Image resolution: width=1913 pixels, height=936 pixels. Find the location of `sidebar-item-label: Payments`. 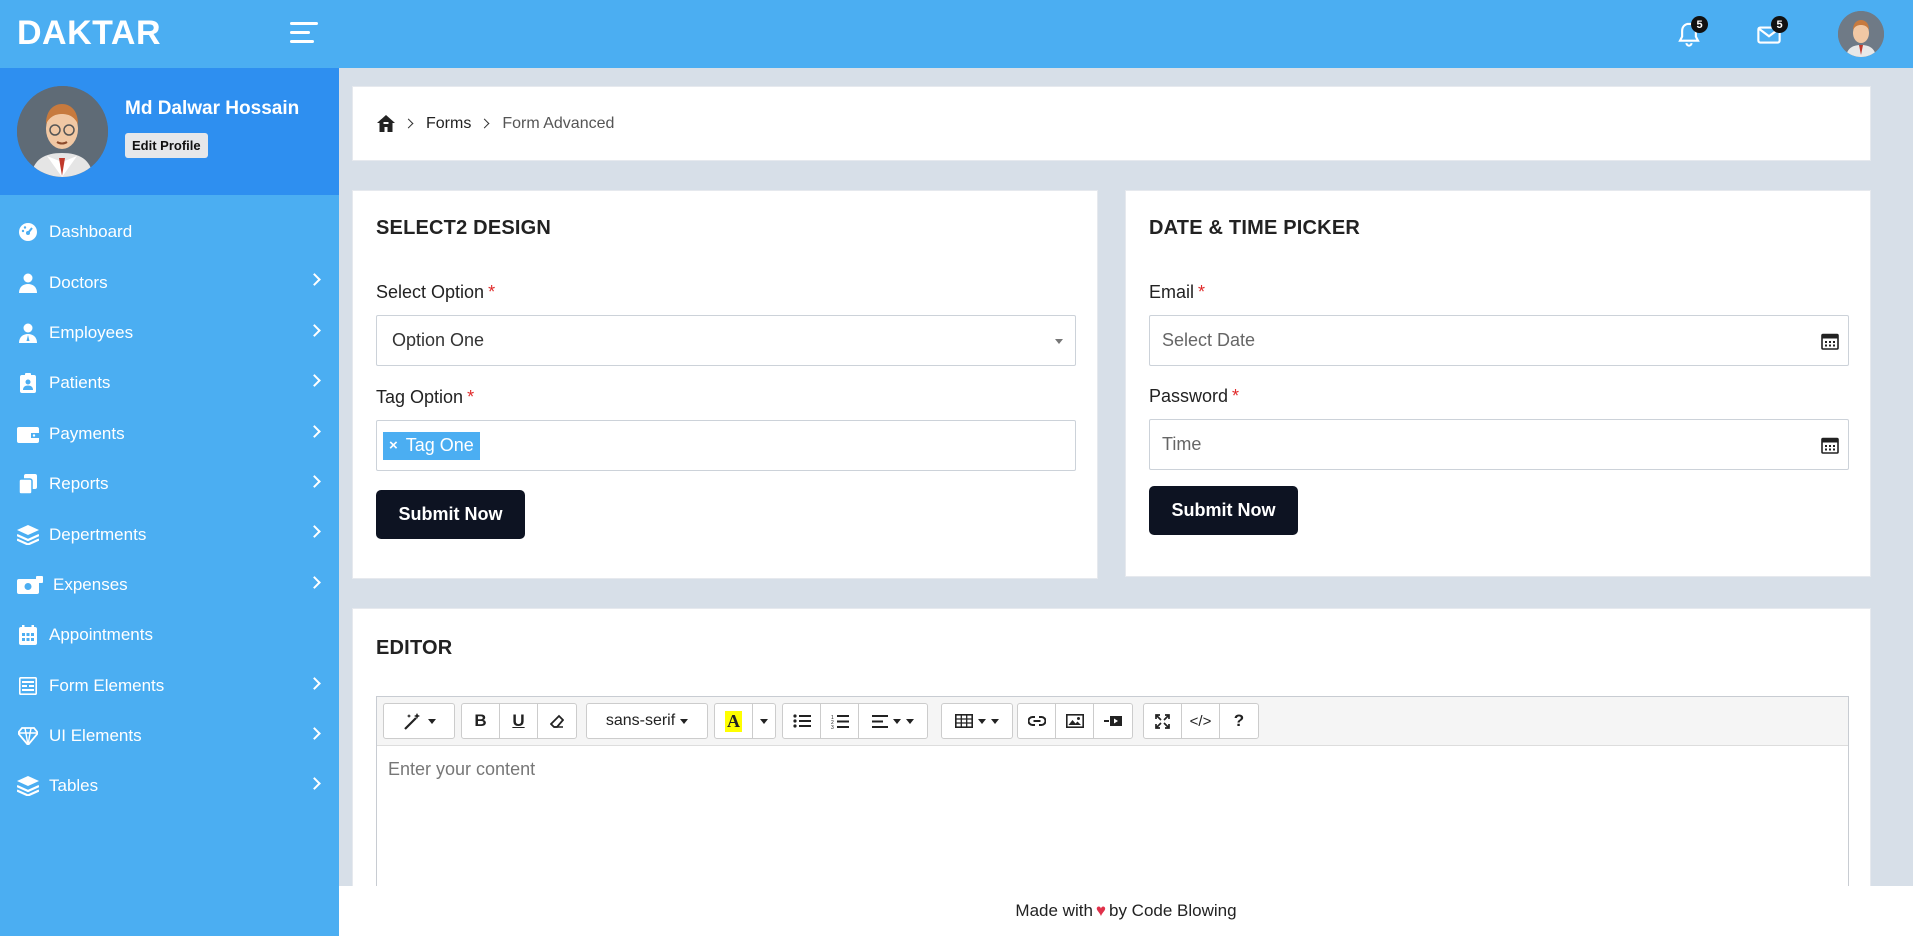

sidebar-item-label: Payments is located at coordinates (87, 433).